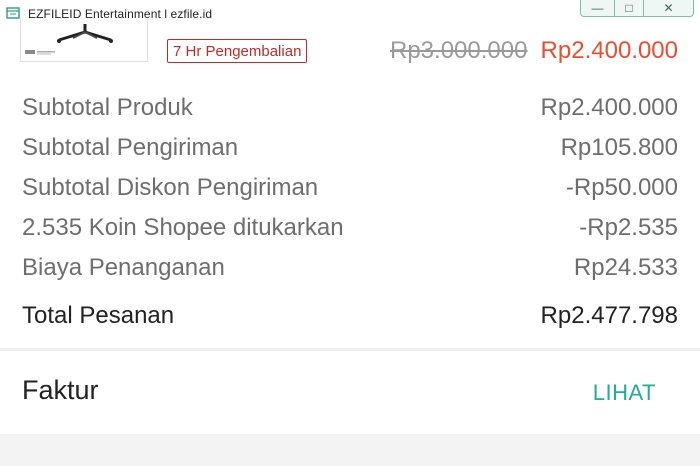 The image size is (700, 466). Describe the element at coordinates (619, 147) in the screenshot. I see `summary-value: Rp105.800` at that location.